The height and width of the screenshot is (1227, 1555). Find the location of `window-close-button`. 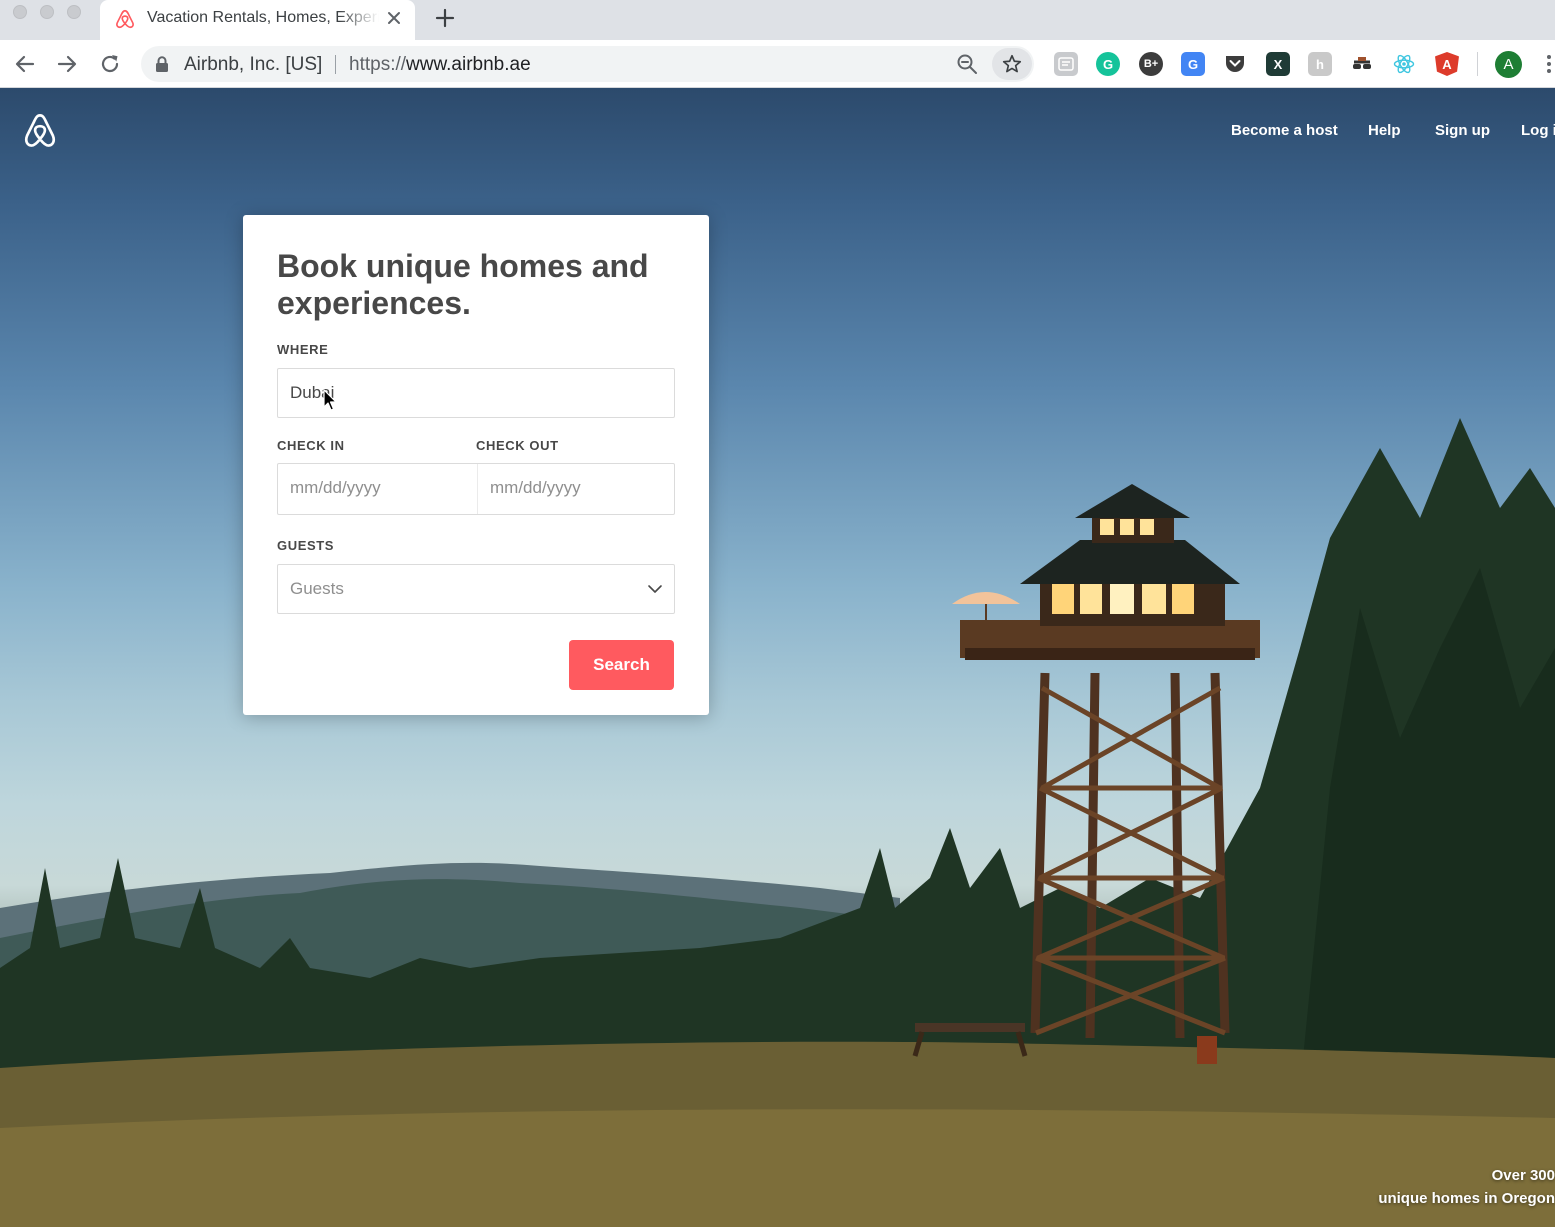

window-close-button is located at coordinates (20, 12).